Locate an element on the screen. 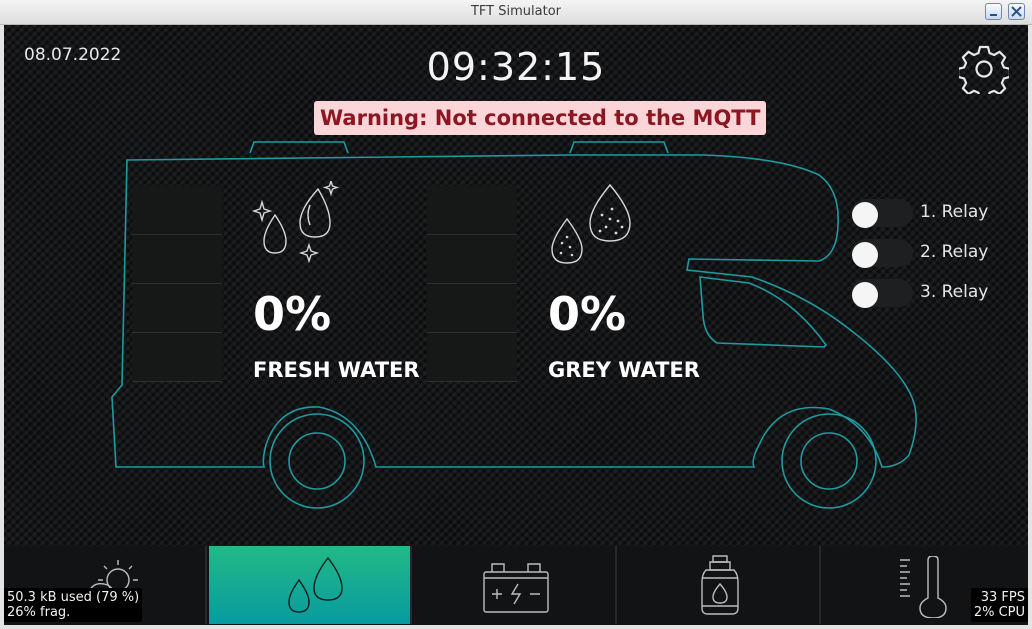  performance-monitor: 33 FPS 2% CPU is located at coordinates (999, 605).